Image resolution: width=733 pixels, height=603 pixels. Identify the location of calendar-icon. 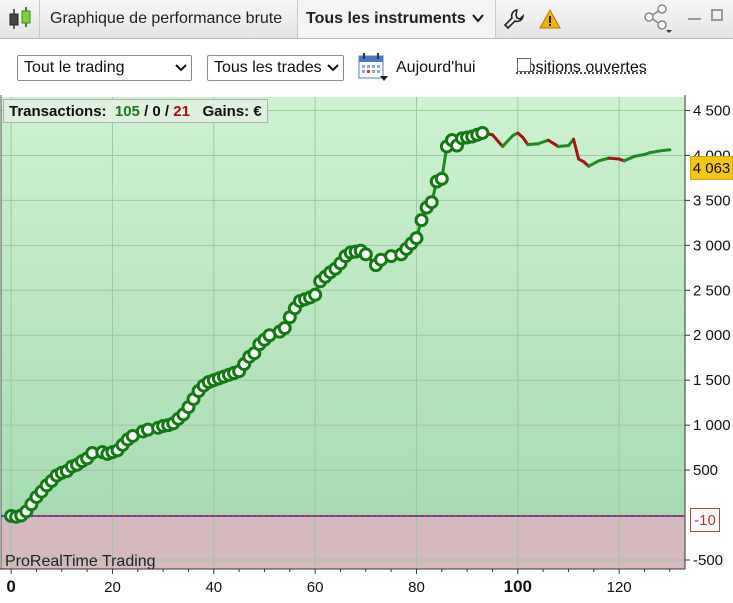
(373, 67).